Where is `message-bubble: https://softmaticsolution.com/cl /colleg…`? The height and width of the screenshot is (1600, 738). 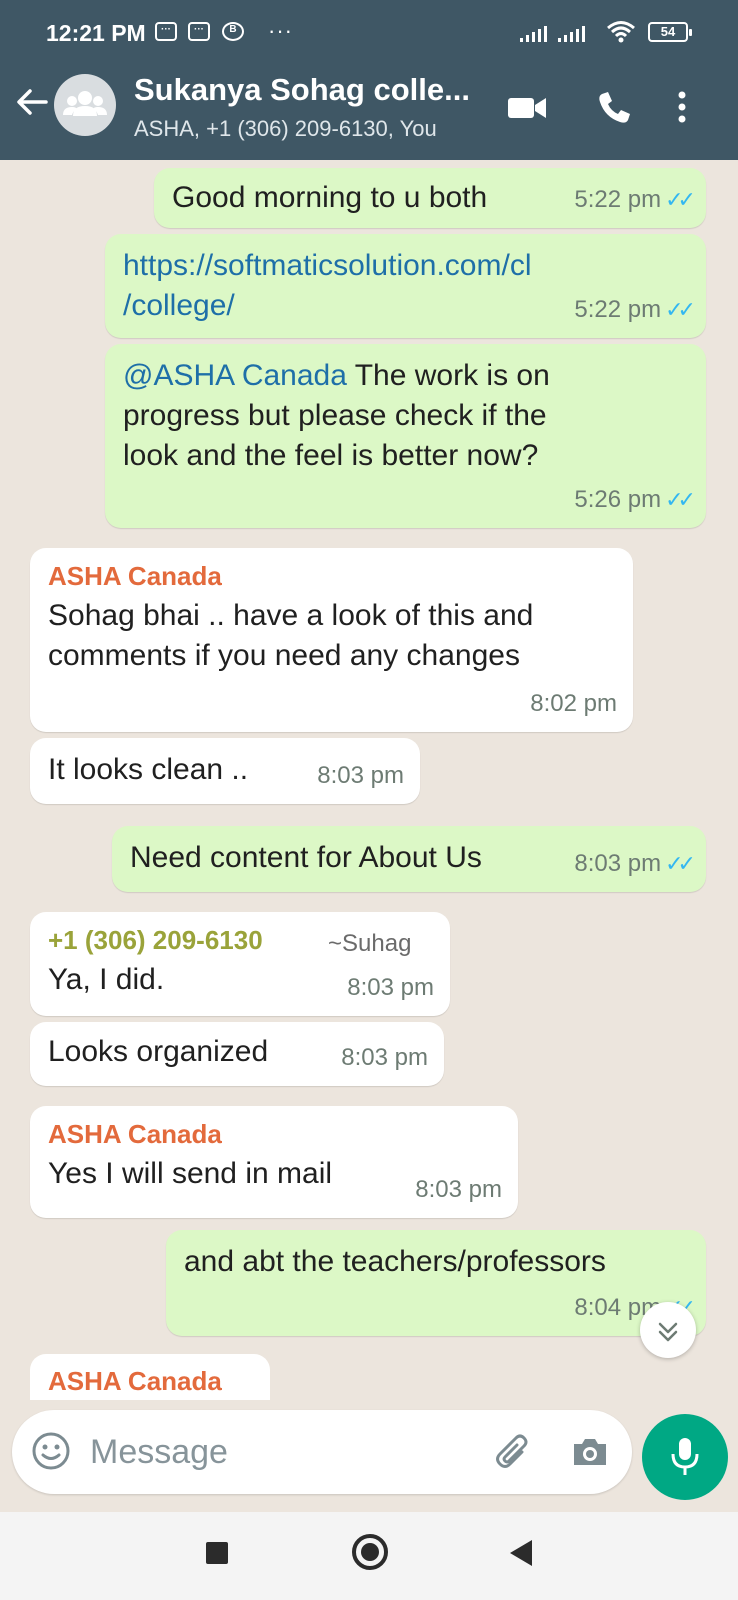 message-bubble: https://softmaticsolution.com/cl /colleg… is located at coordinates (405, 286).